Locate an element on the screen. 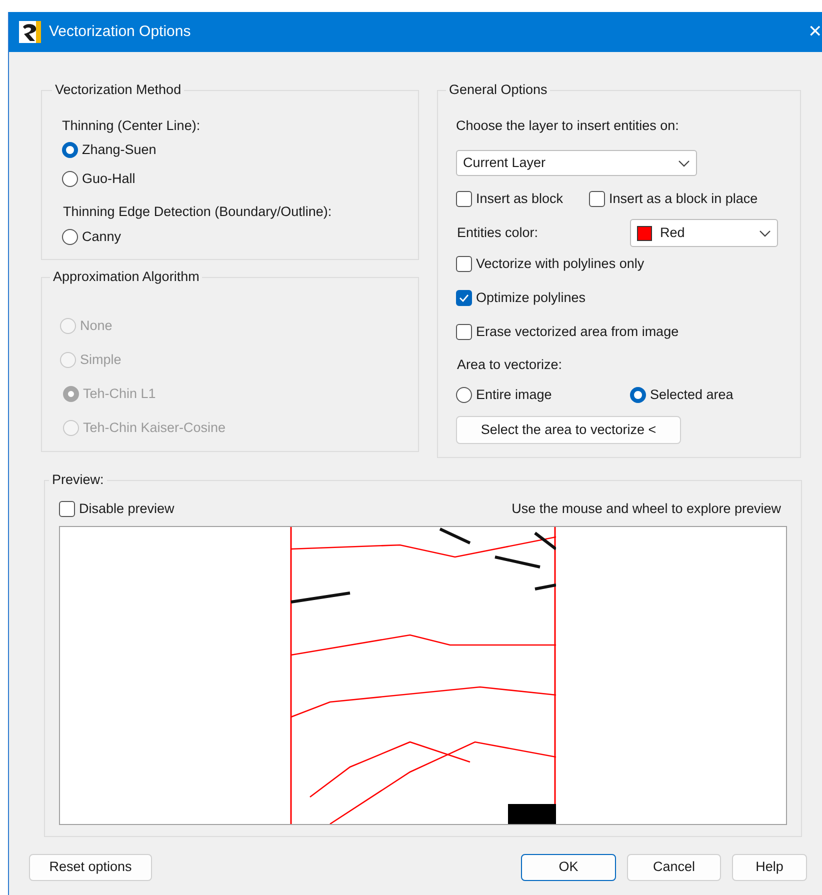 The width and height of the screenshot is (822, 895). close-button: ✕ is located at coordinates (815, 32).